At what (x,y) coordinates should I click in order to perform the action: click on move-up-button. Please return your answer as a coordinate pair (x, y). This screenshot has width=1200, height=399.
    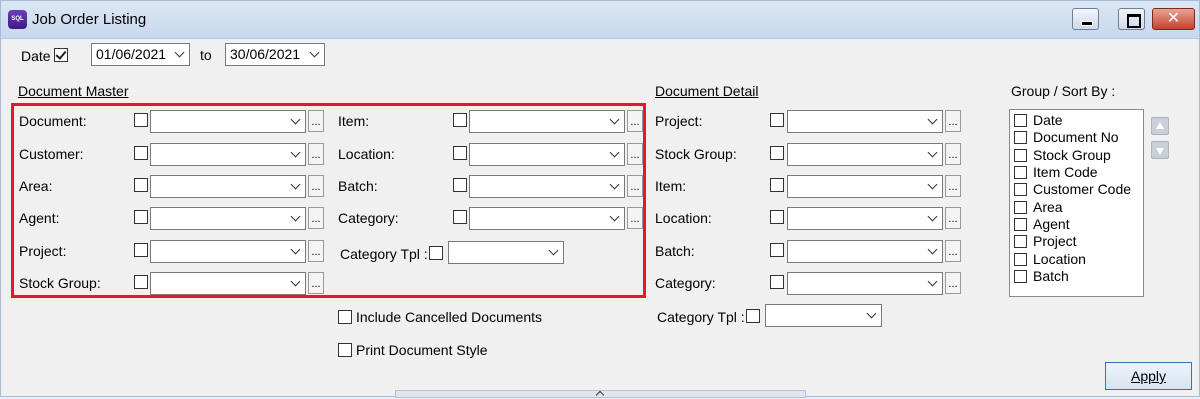
    Looking at the image, I should click on (1160, 126).